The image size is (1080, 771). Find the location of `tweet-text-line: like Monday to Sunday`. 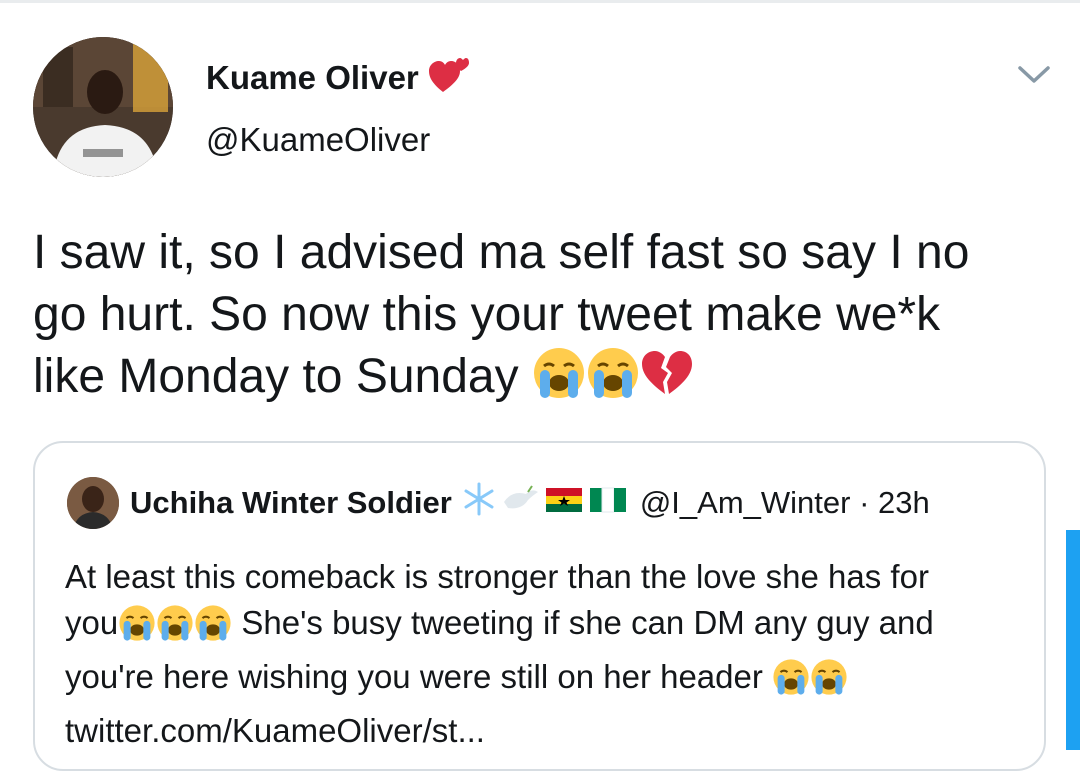

tweet-text-line: like Monday to Sunday is located at coordinates (540, 381).